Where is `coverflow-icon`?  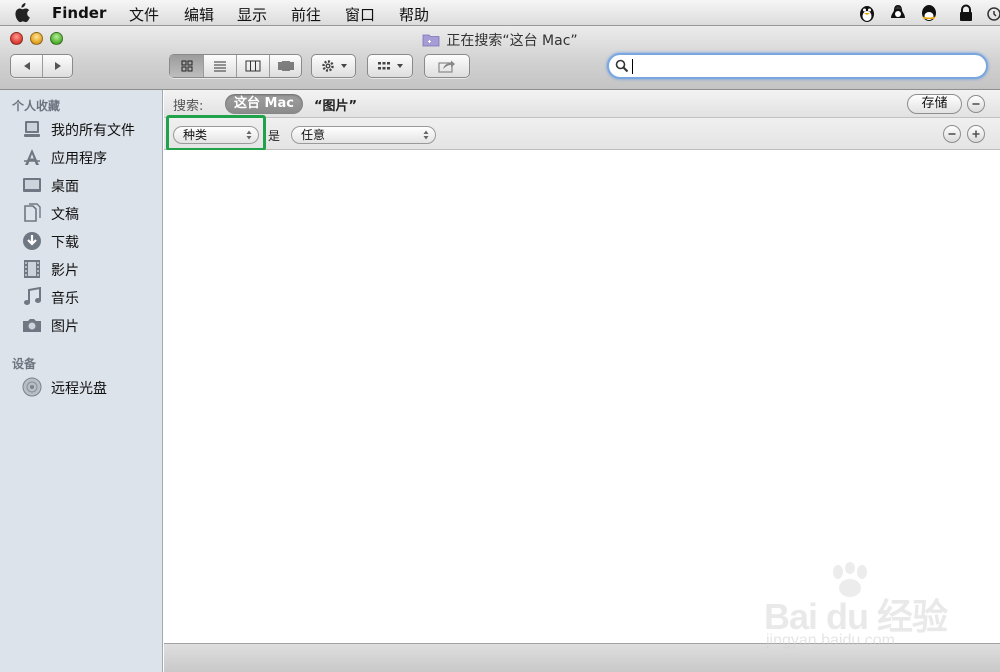
coverflow-icon is located at coordinates (285, 66).